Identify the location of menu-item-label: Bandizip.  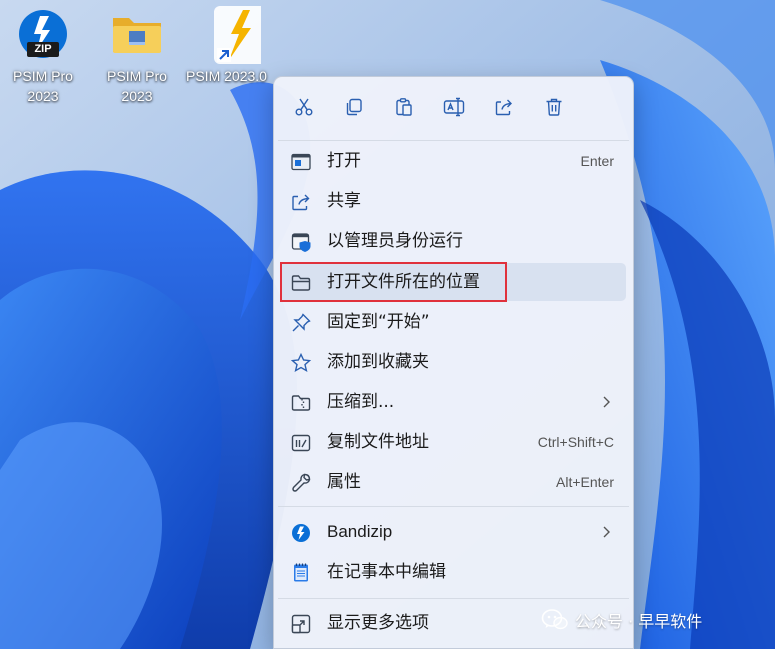
(360, 531).